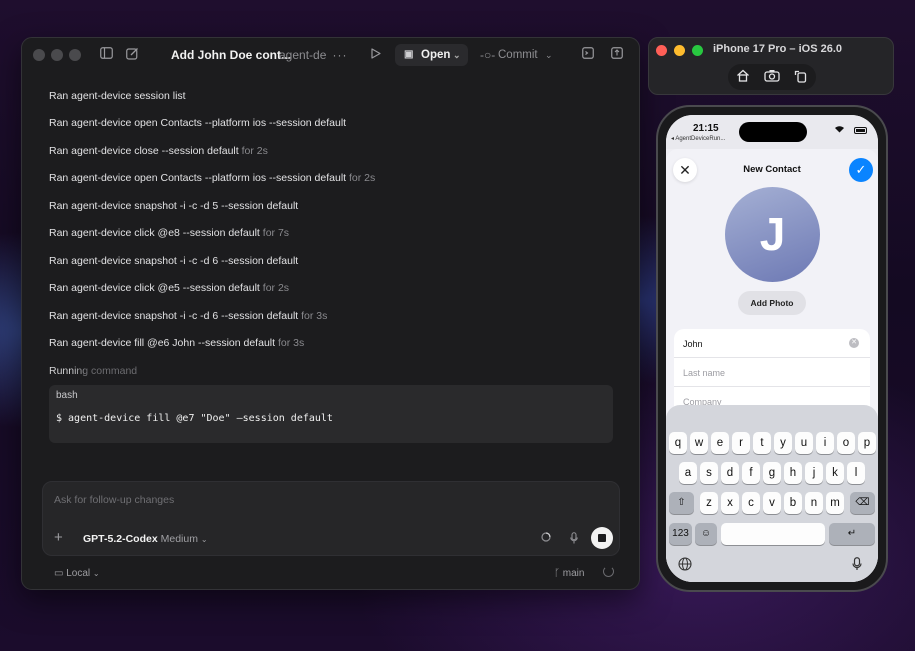  Describe the element at coordinates (852, 534) in the screenshot. I see `return-key: ↵` at that location.